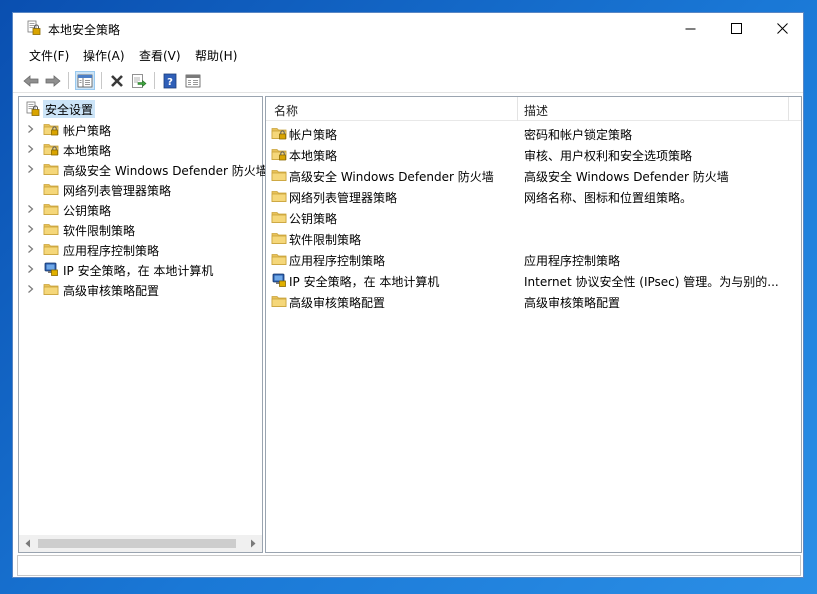 The width and height of the screenshot is (817, 594). Describe the element at coordinates (286, 110) in the screenshot. I see `column-header-name: 名称` at that location.